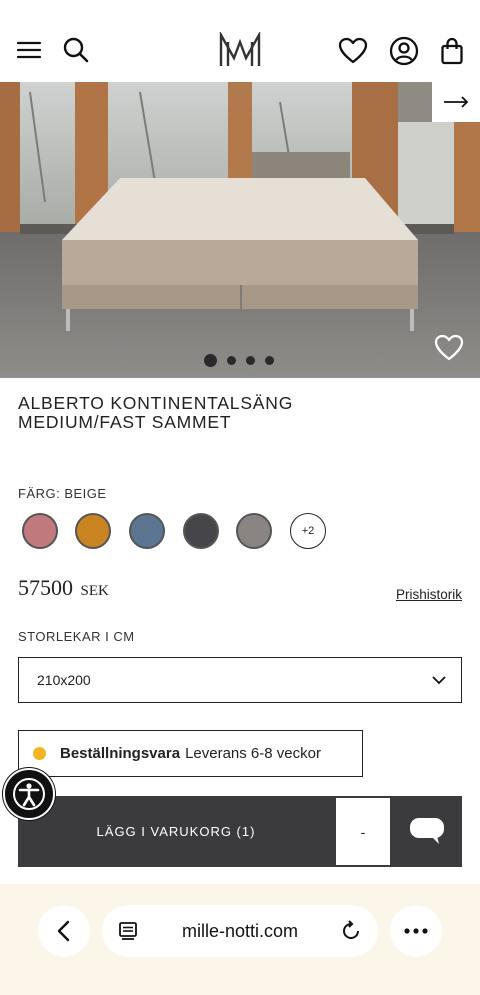 The image size is (480, 995). What do you see at coordinates (239, 360) in the screenshot?
I see `carousel-dots` at bounding box center [239, 360].